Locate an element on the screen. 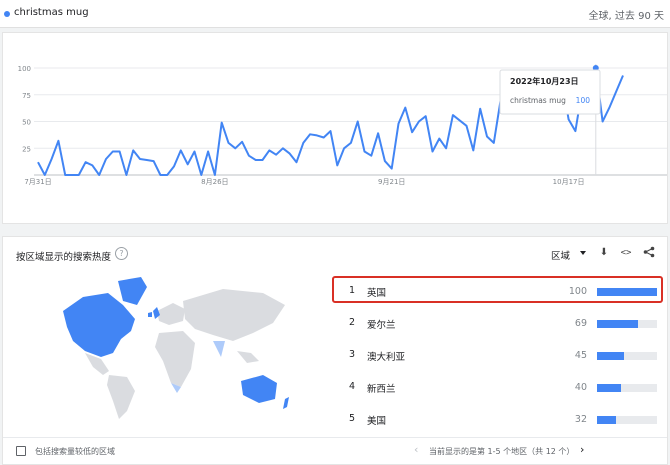 This screenshot has width=670, height=465. series-color-dot is located at coordinates (7, 14).